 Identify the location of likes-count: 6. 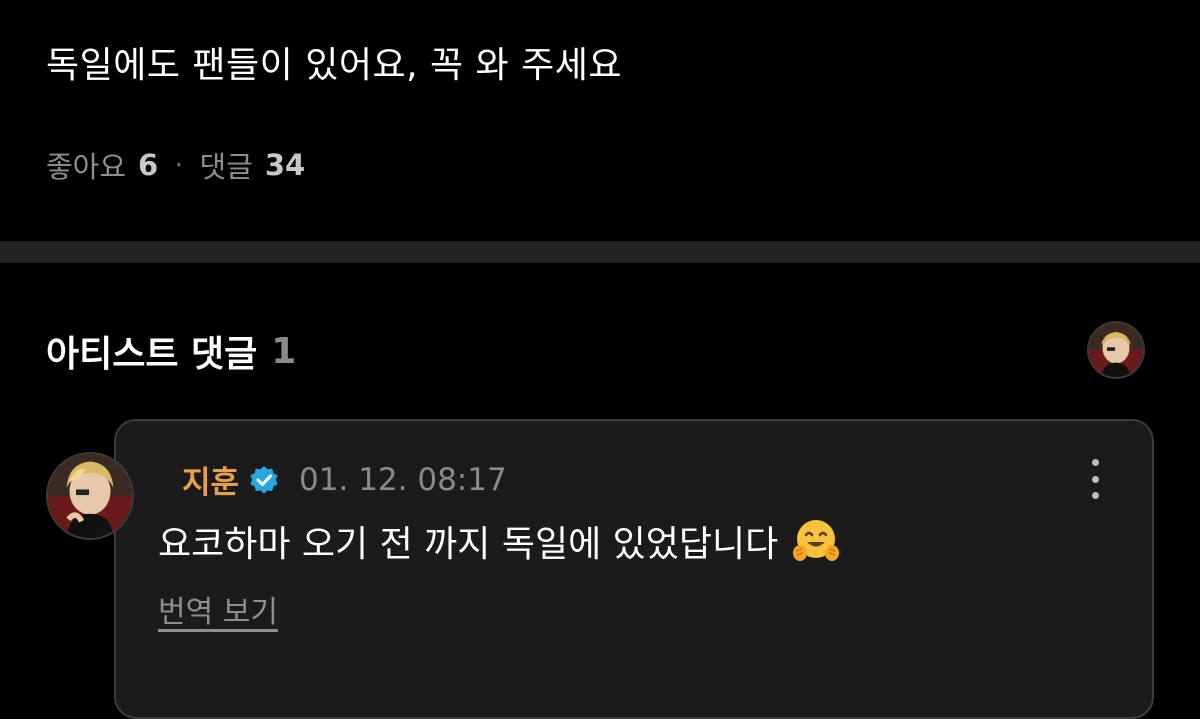
(148, 165).